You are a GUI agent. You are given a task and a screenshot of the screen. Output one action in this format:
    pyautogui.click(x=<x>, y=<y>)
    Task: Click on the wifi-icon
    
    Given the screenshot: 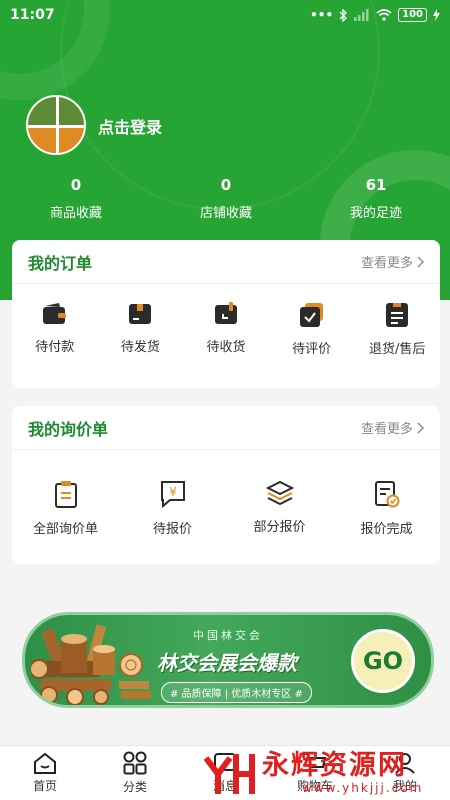 What is the action you would take?
    pyautogui.click(x=384, y=15)
    